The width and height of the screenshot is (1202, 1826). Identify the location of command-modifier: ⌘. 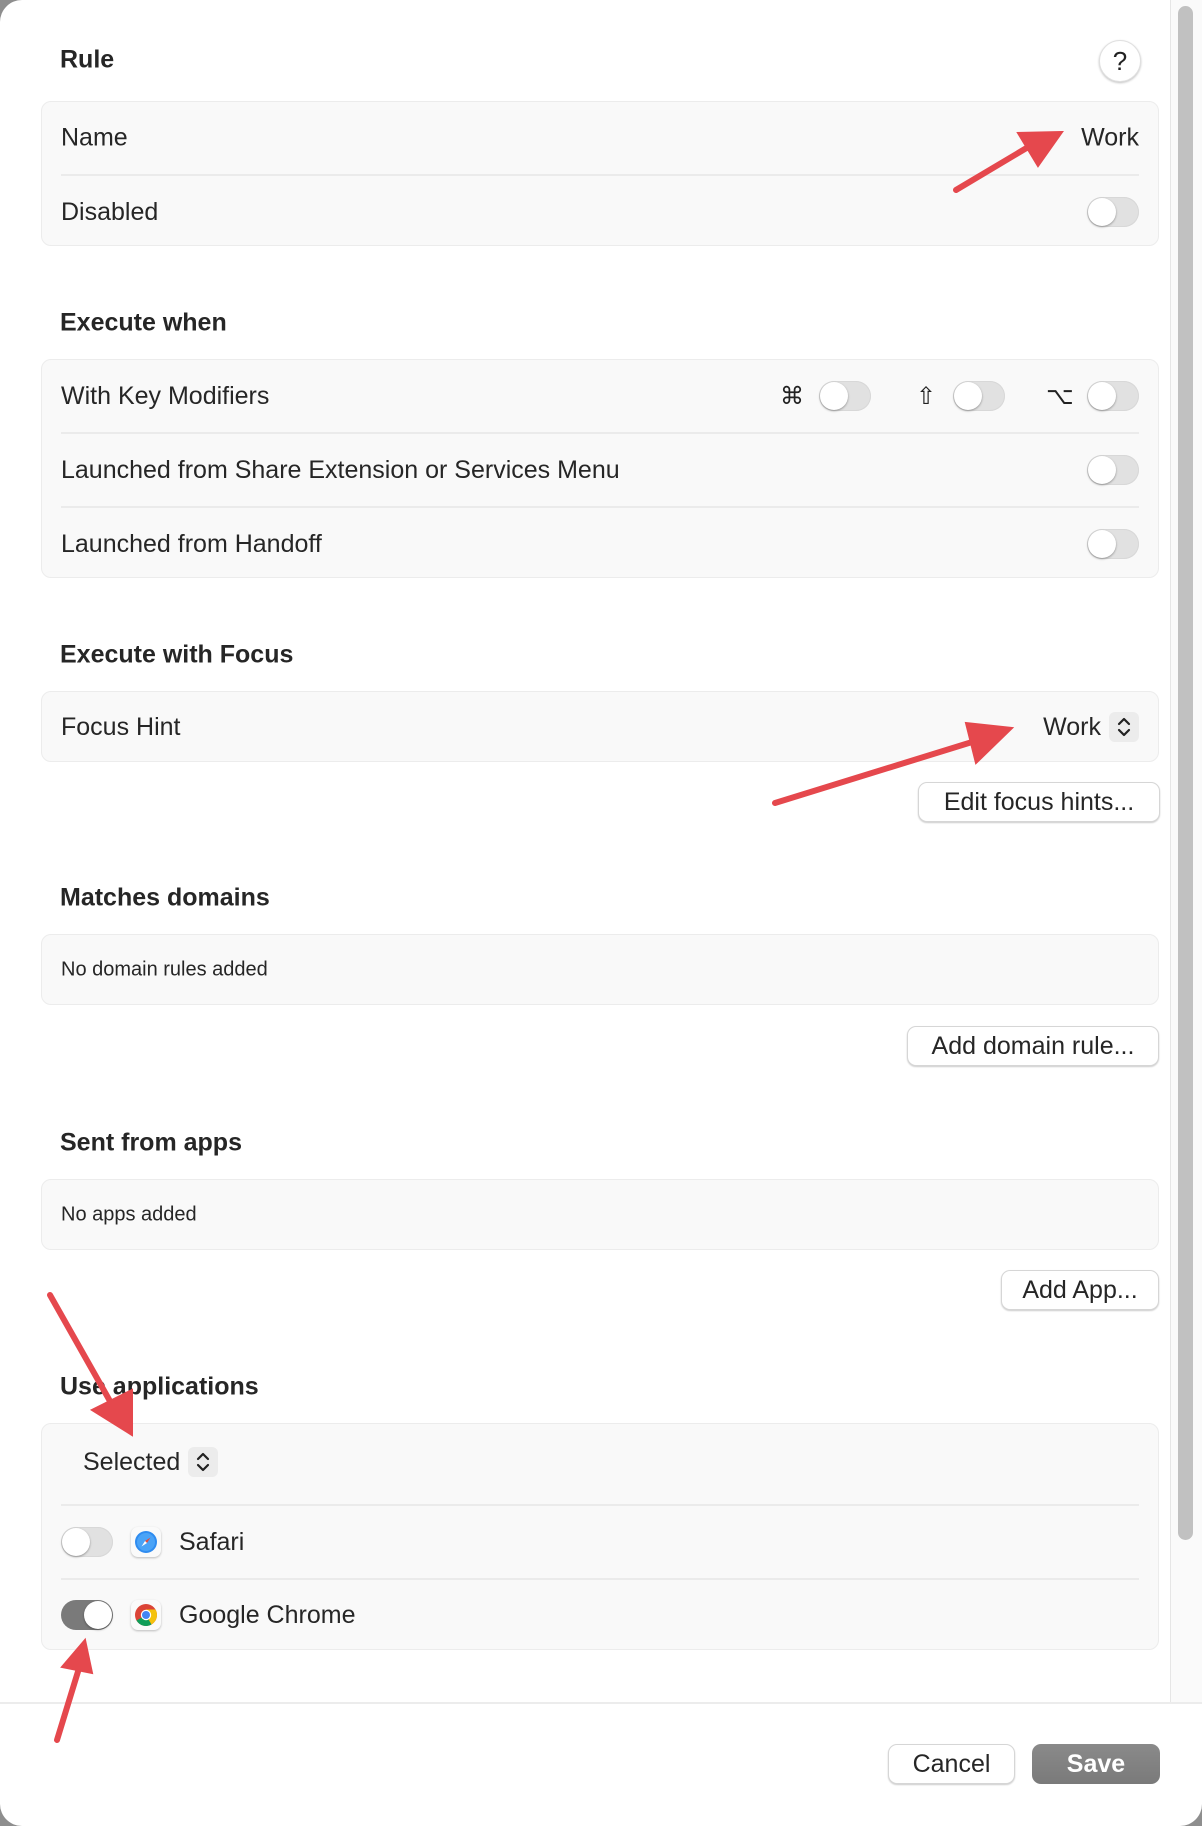
(824, 396).